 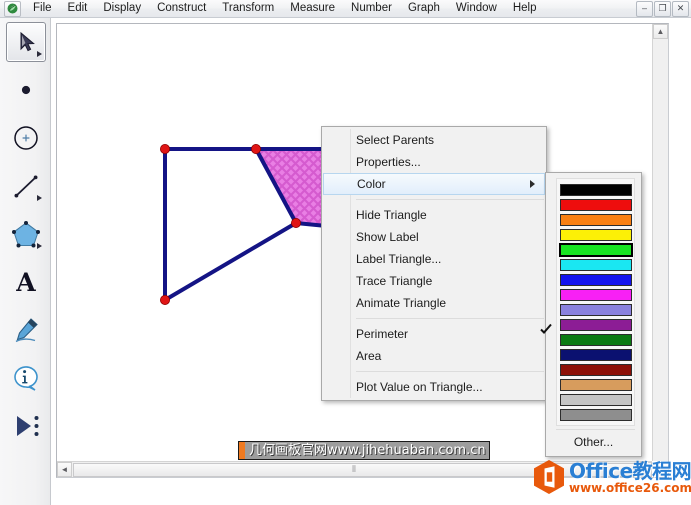 I want to click on menu-item-show-label: Show Label, so click(x=434, y=237).